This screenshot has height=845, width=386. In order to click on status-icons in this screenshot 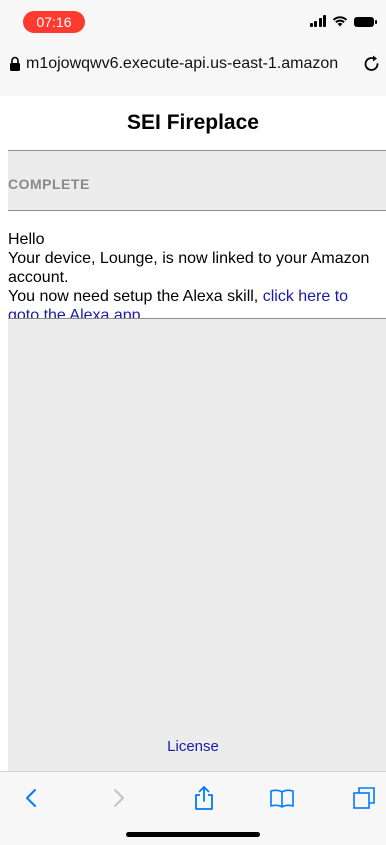, I will do `click(343, 21)`.